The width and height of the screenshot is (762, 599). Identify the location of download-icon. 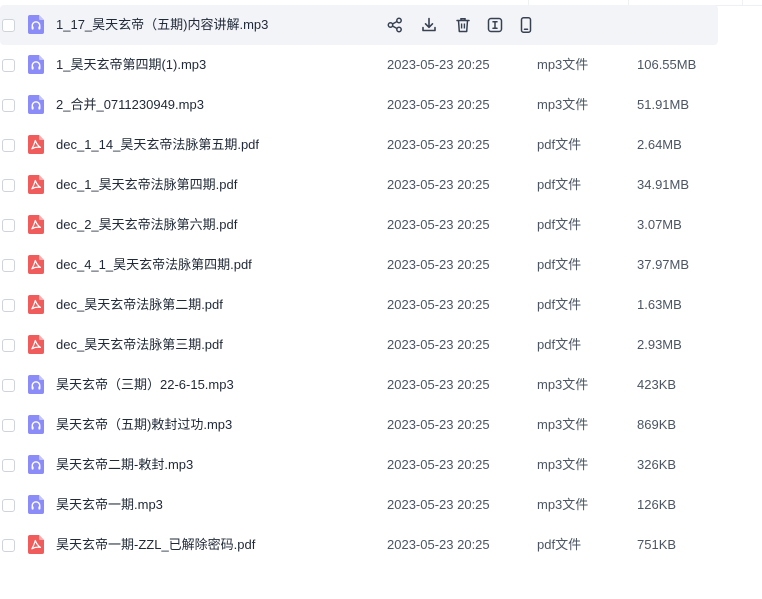
(429, 25).